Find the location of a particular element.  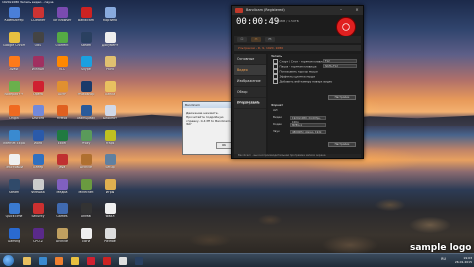

sidebar-item: Основные is located at coordinates (250, 59).